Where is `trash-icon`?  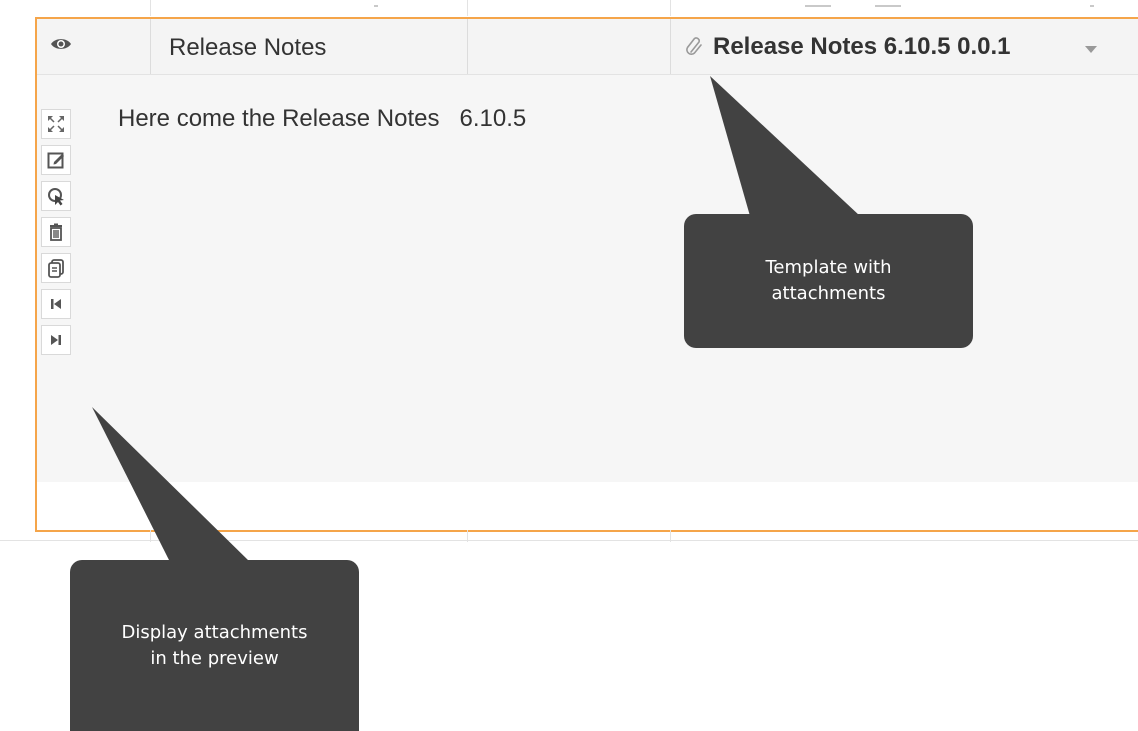
trash-icon is located at coordinates (56, 232).